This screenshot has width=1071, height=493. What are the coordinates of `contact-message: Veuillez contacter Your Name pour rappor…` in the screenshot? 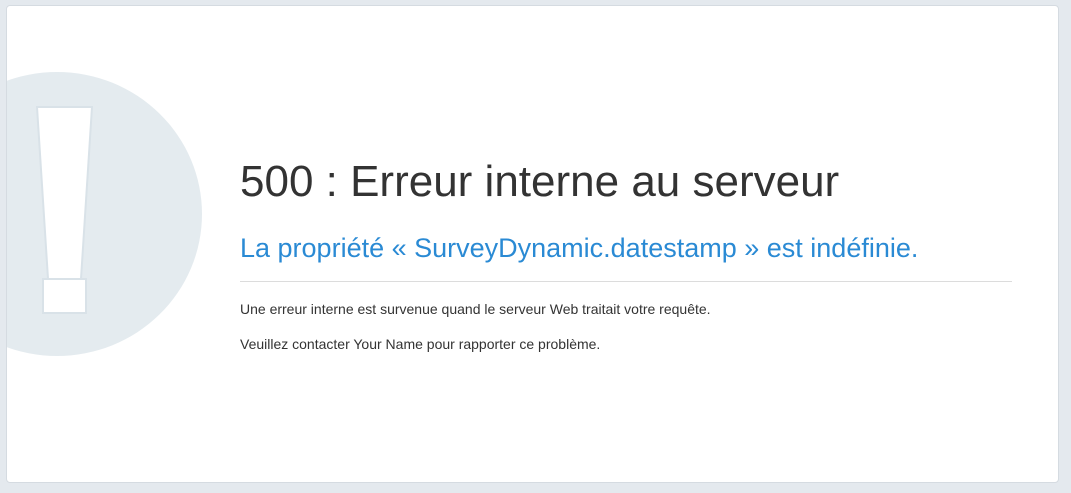 It's located at (420, 344).